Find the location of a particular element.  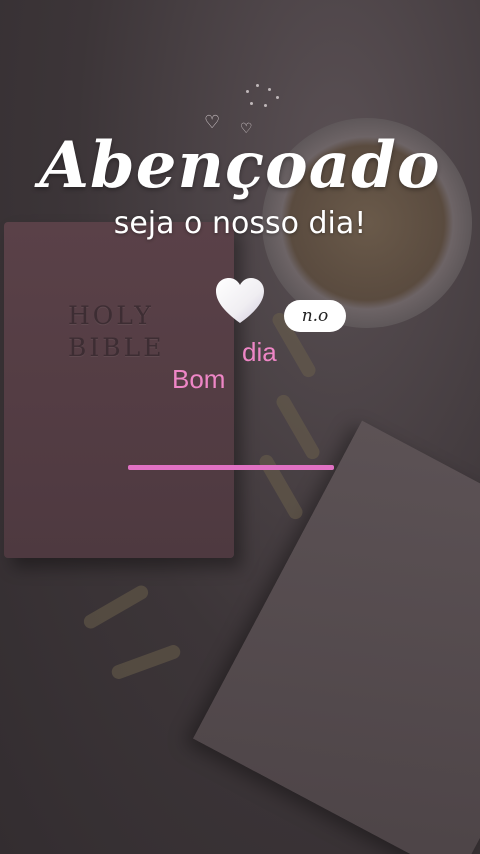

bible-cover-line1: HOLY is located at coordinates (111, 315).